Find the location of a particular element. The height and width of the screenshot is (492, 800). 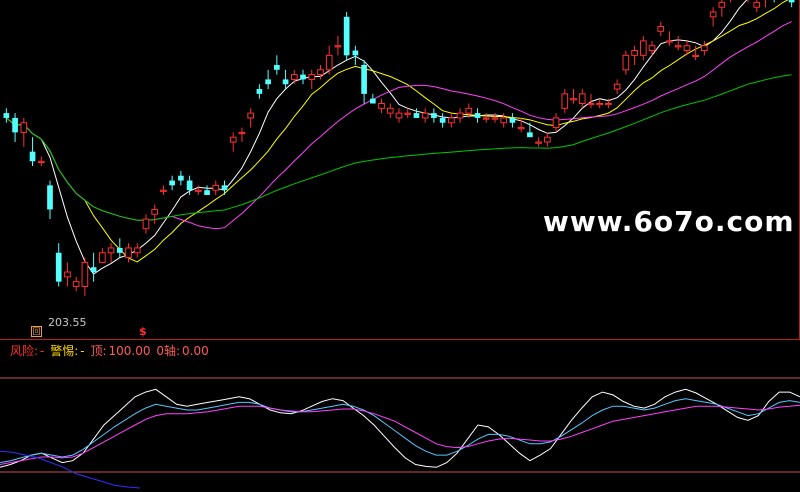

warn-label: 警惕: is located at coordinates (64, 351).